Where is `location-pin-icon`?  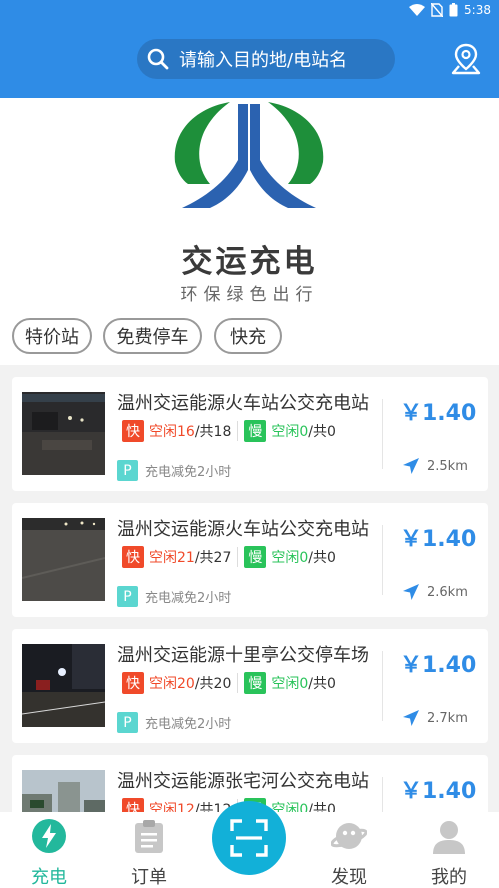
location-pin-icon is located at coordinates (466, 59).